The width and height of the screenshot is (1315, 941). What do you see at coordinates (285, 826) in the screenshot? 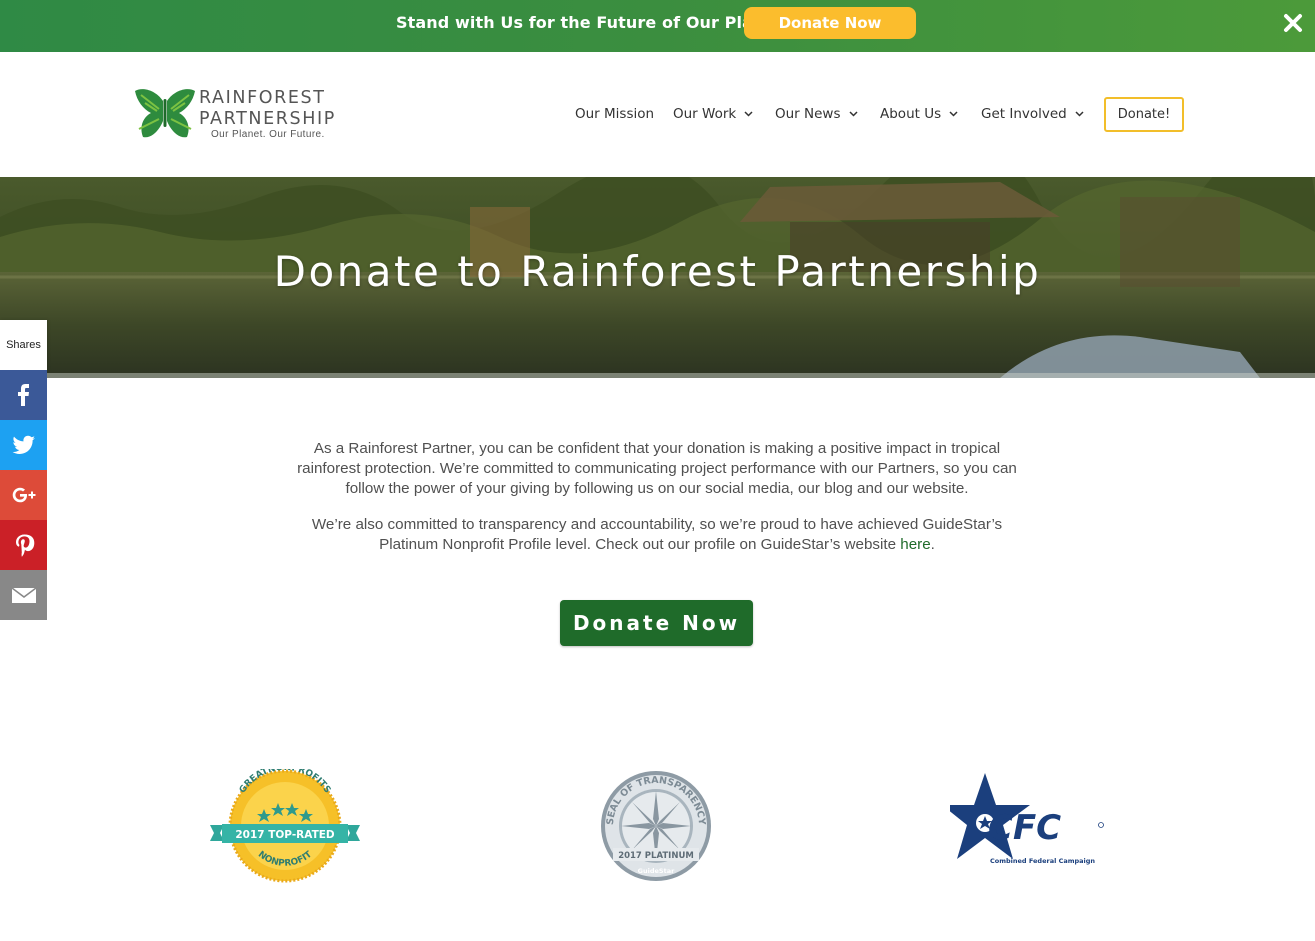
I see `great-nonprofits-badge: GREATNONPROFITS 2017 TOP-RATED NONPROFIT` at bounding box center [285, 826].